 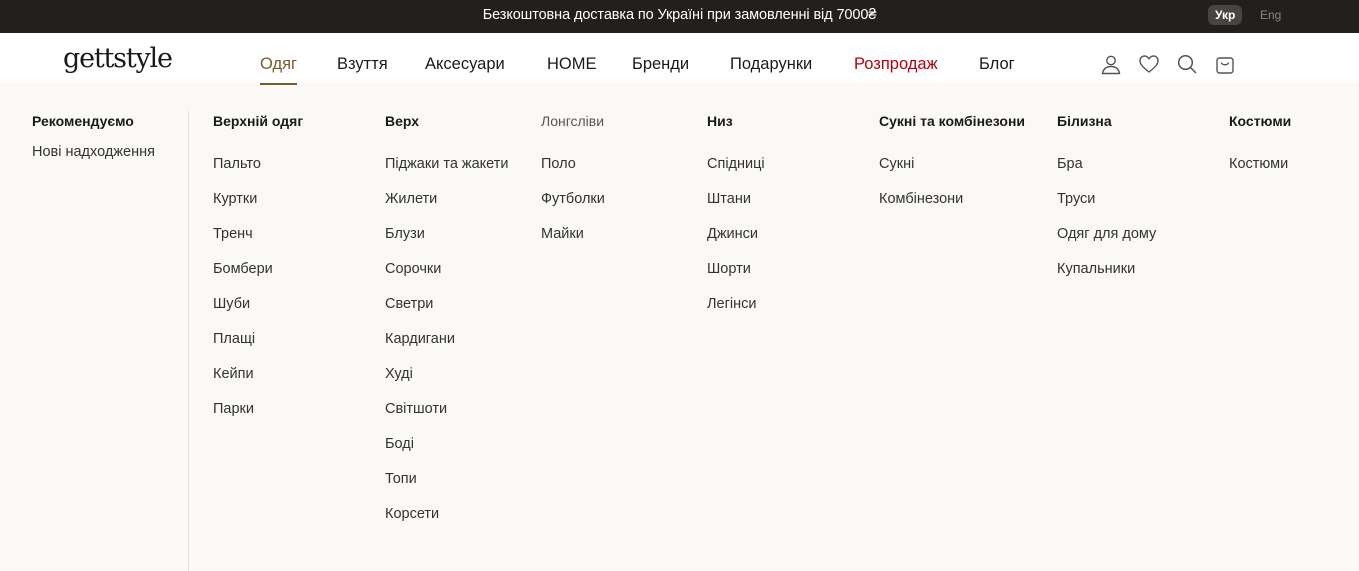 What do you see at coordinates (279, 70) in the screenshot?
I see `nav-clothing: Одяг` at bounding box center [279, 70].